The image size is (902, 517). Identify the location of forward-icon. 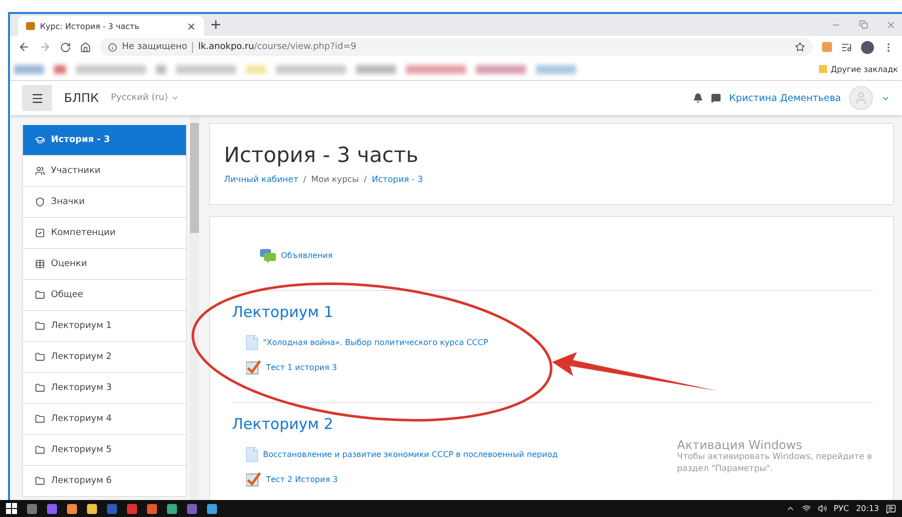
(45, 47).